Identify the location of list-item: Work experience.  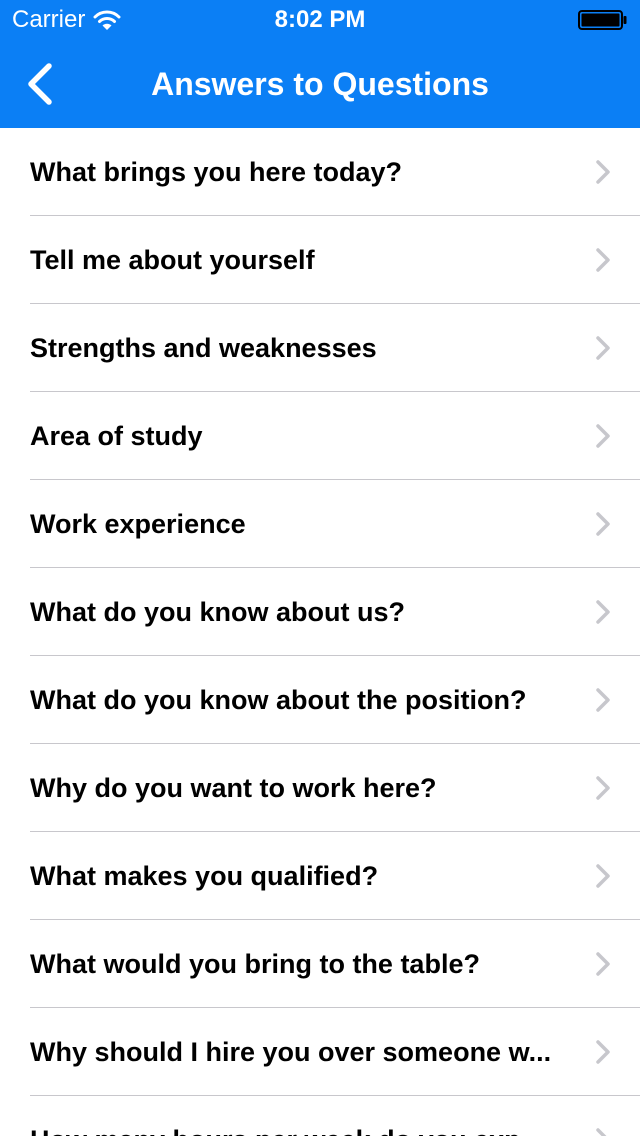
(320, 524).